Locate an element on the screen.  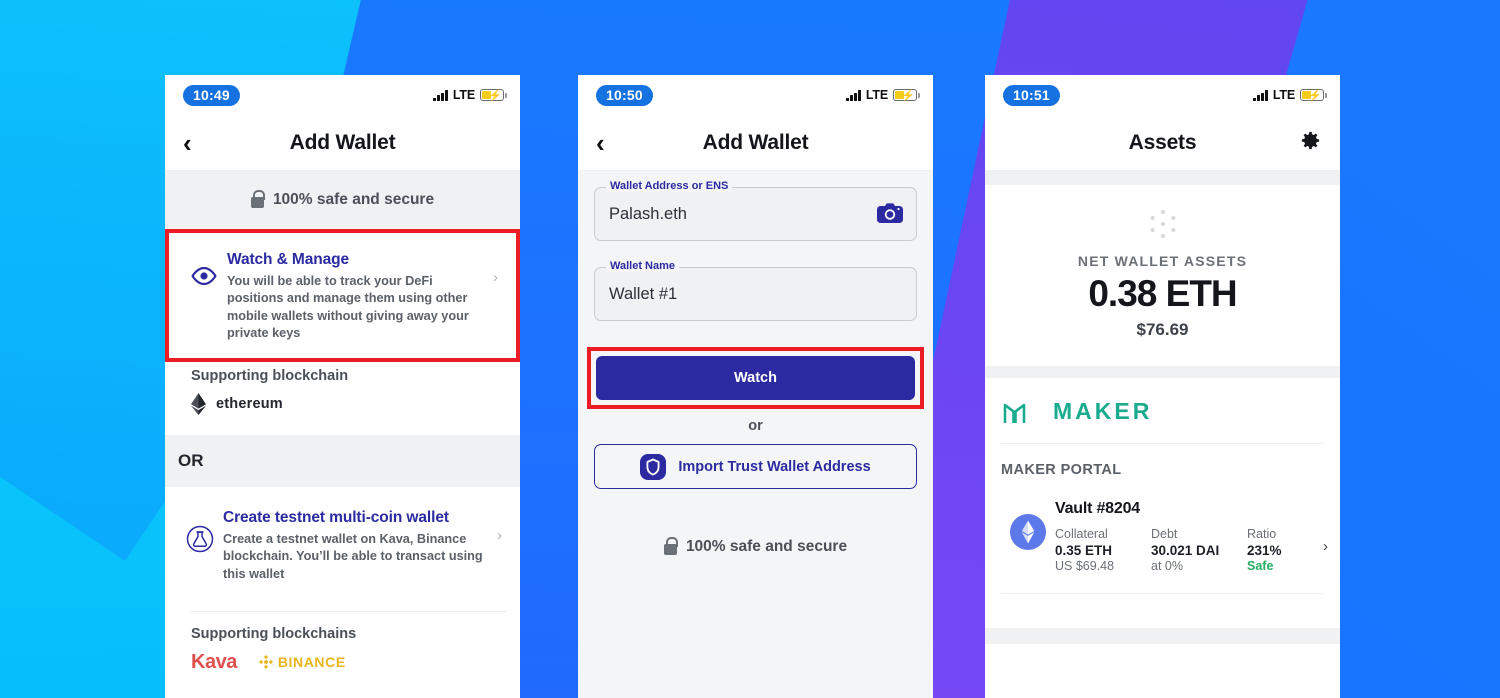
status-bar: 10:49 LTE ⚡ is located at coordinates (342, 95).